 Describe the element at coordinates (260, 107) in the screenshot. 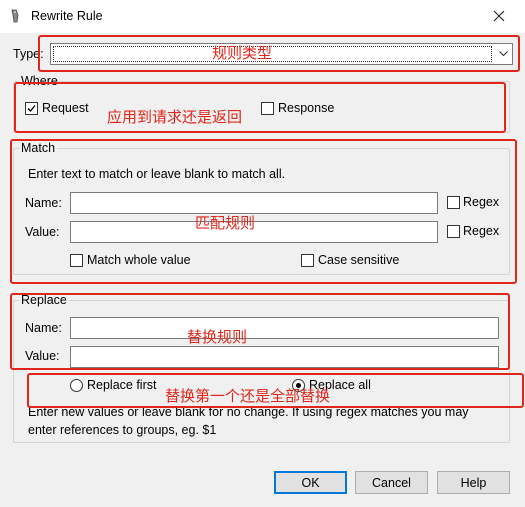

I see `where-annotation-box` at that location.